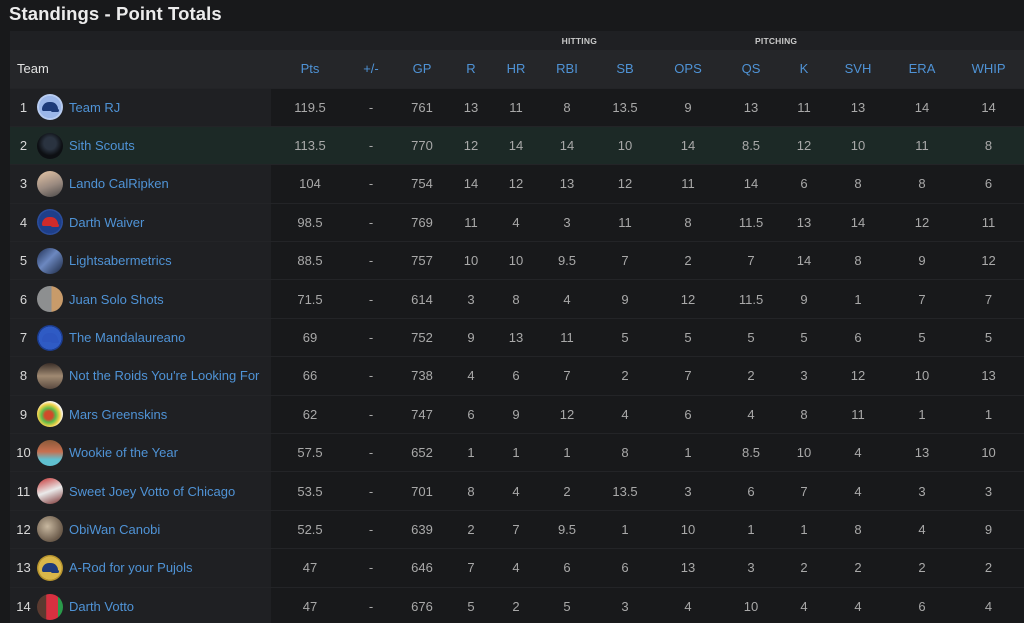 This screenshot has width=1024, height=623. Describe the element at coordinates (471, 568) in the screenshot. I see `r-value: 7` at that location.